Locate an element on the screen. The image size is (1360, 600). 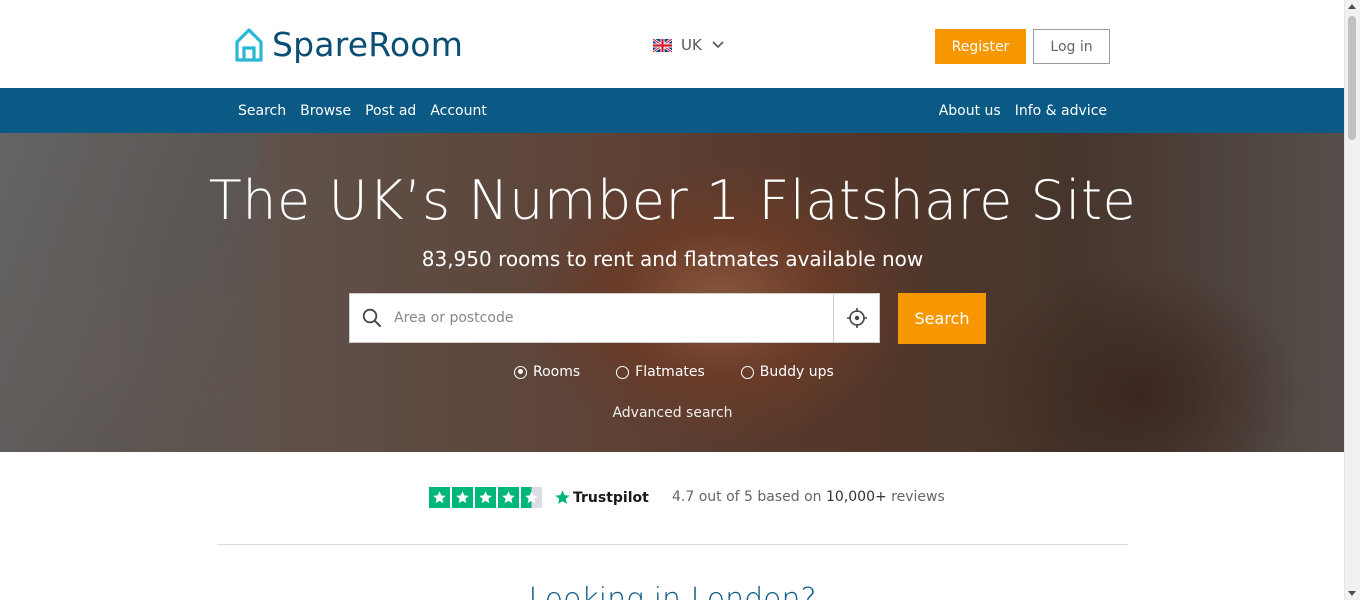
logo-text: SpareRoom is located at coordinates (368, 44).